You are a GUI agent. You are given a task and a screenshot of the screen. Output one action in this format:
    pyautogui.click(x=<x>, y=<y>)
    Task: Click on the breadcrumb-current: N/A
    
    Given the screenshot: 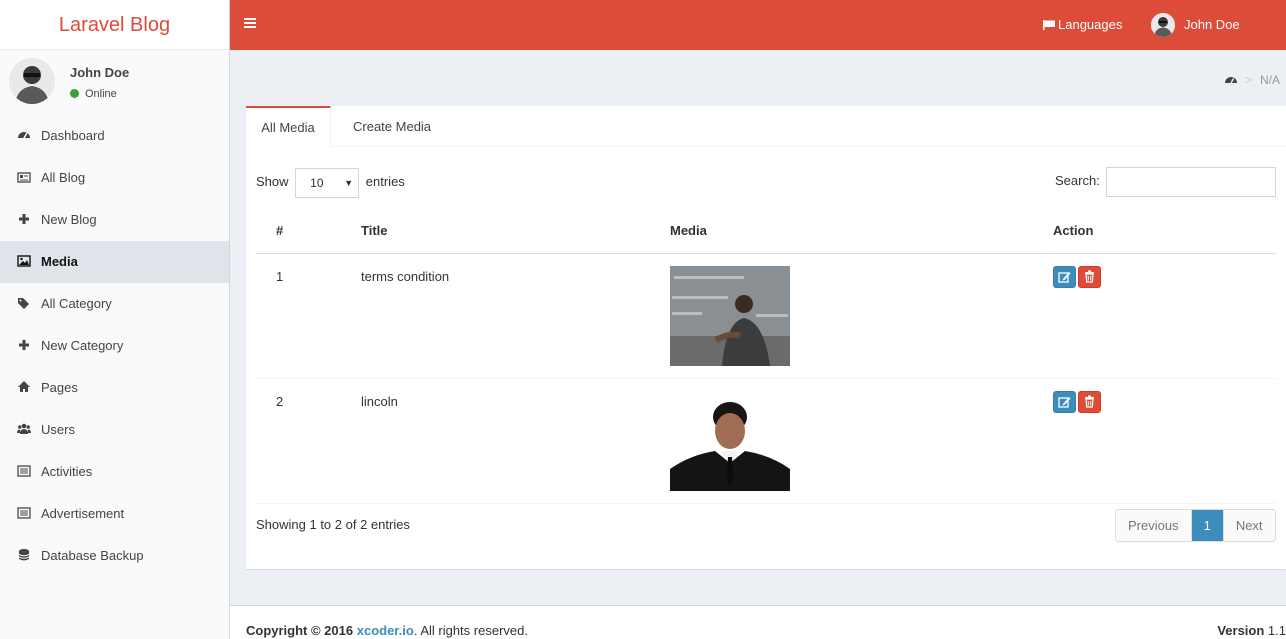 What is the action you would take?
    pyautogui.click(x=1270, y=80)
    